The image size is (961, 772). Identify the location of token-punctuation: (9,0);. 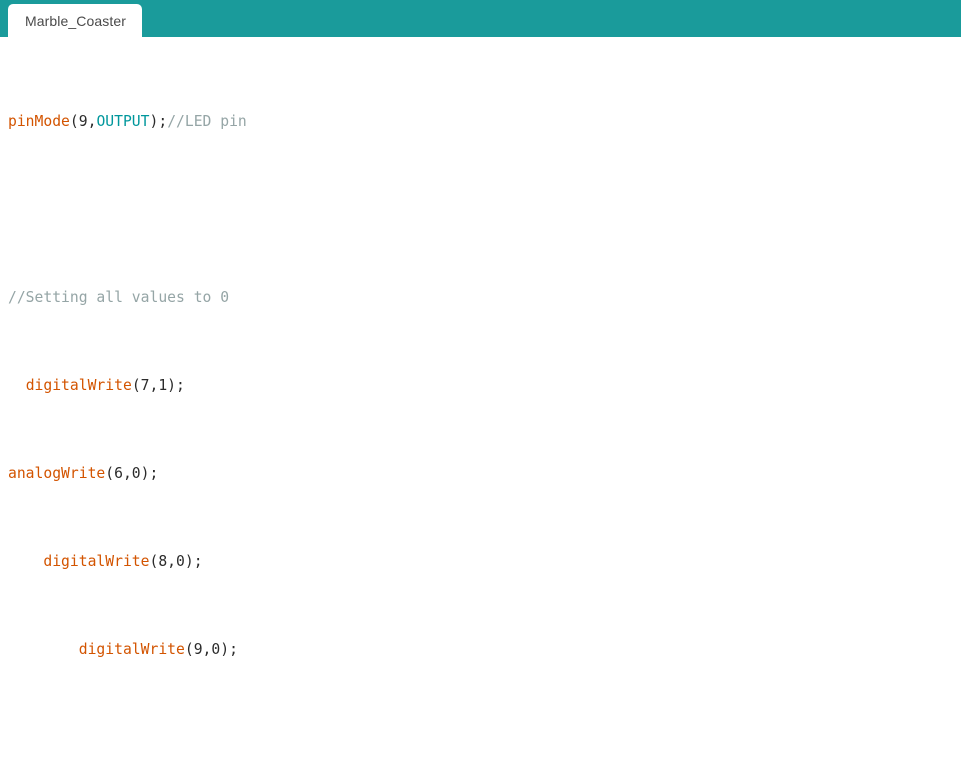
(211, 649).